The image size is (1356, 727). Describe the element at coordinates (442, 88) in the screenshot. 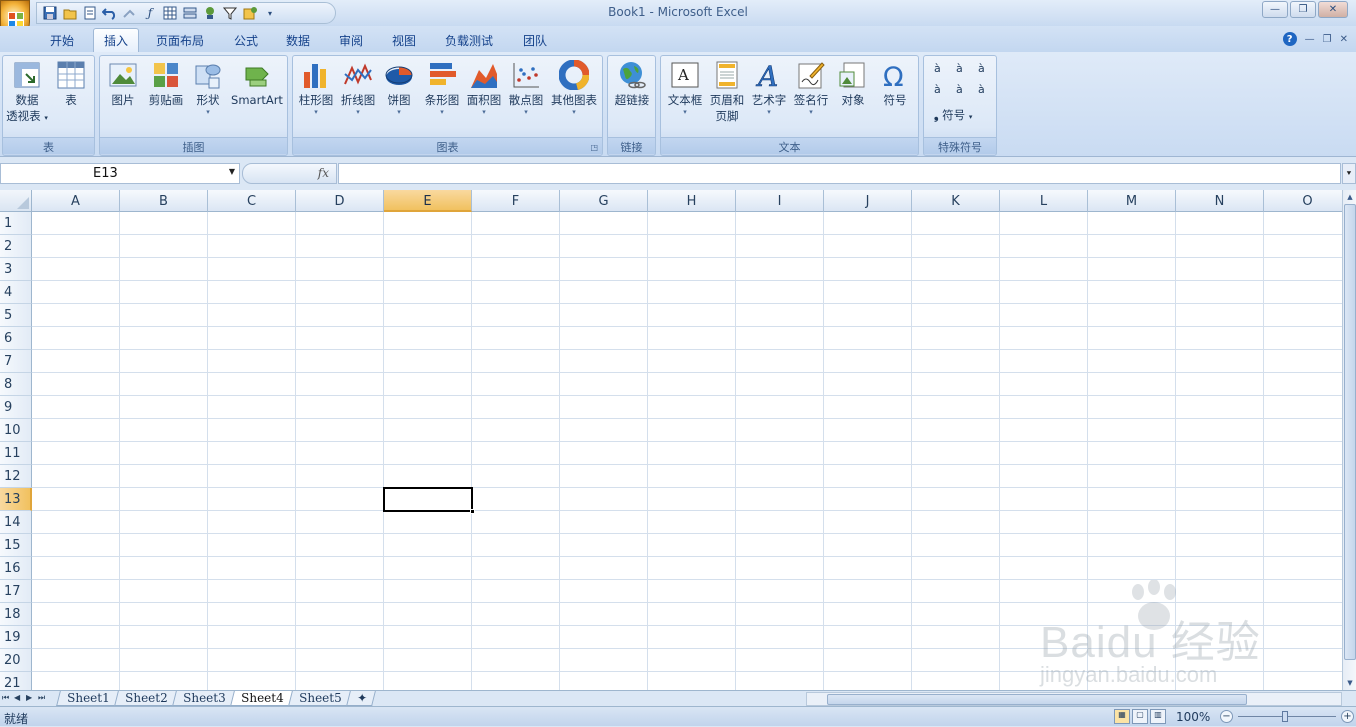

I see `bar-chart-button: 条形图 ▾` at that location.